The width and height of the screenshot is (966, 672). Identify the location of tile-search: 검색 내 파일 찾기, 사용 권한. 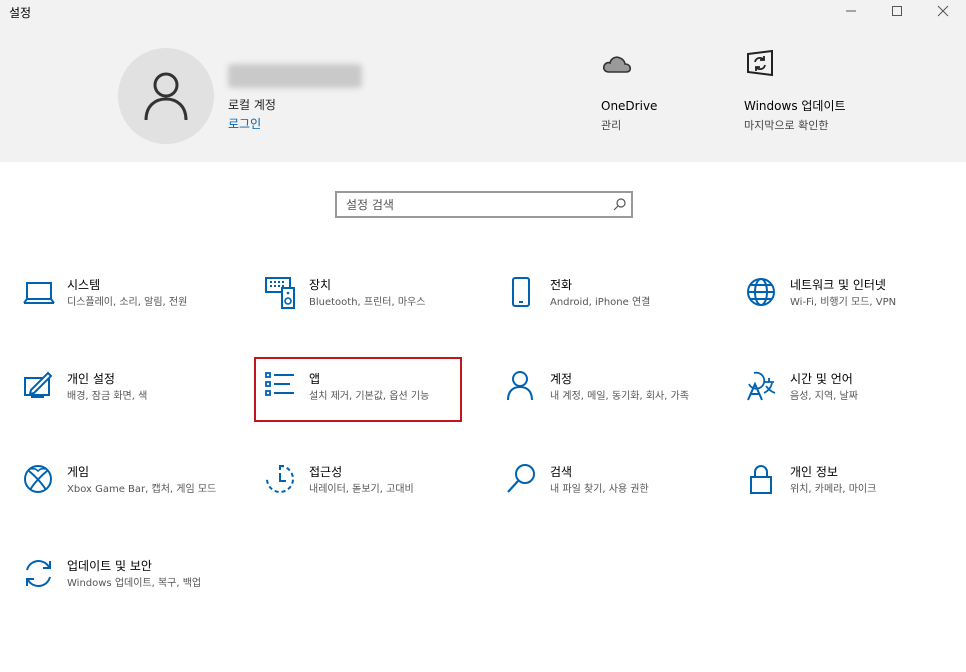
(612, 498).